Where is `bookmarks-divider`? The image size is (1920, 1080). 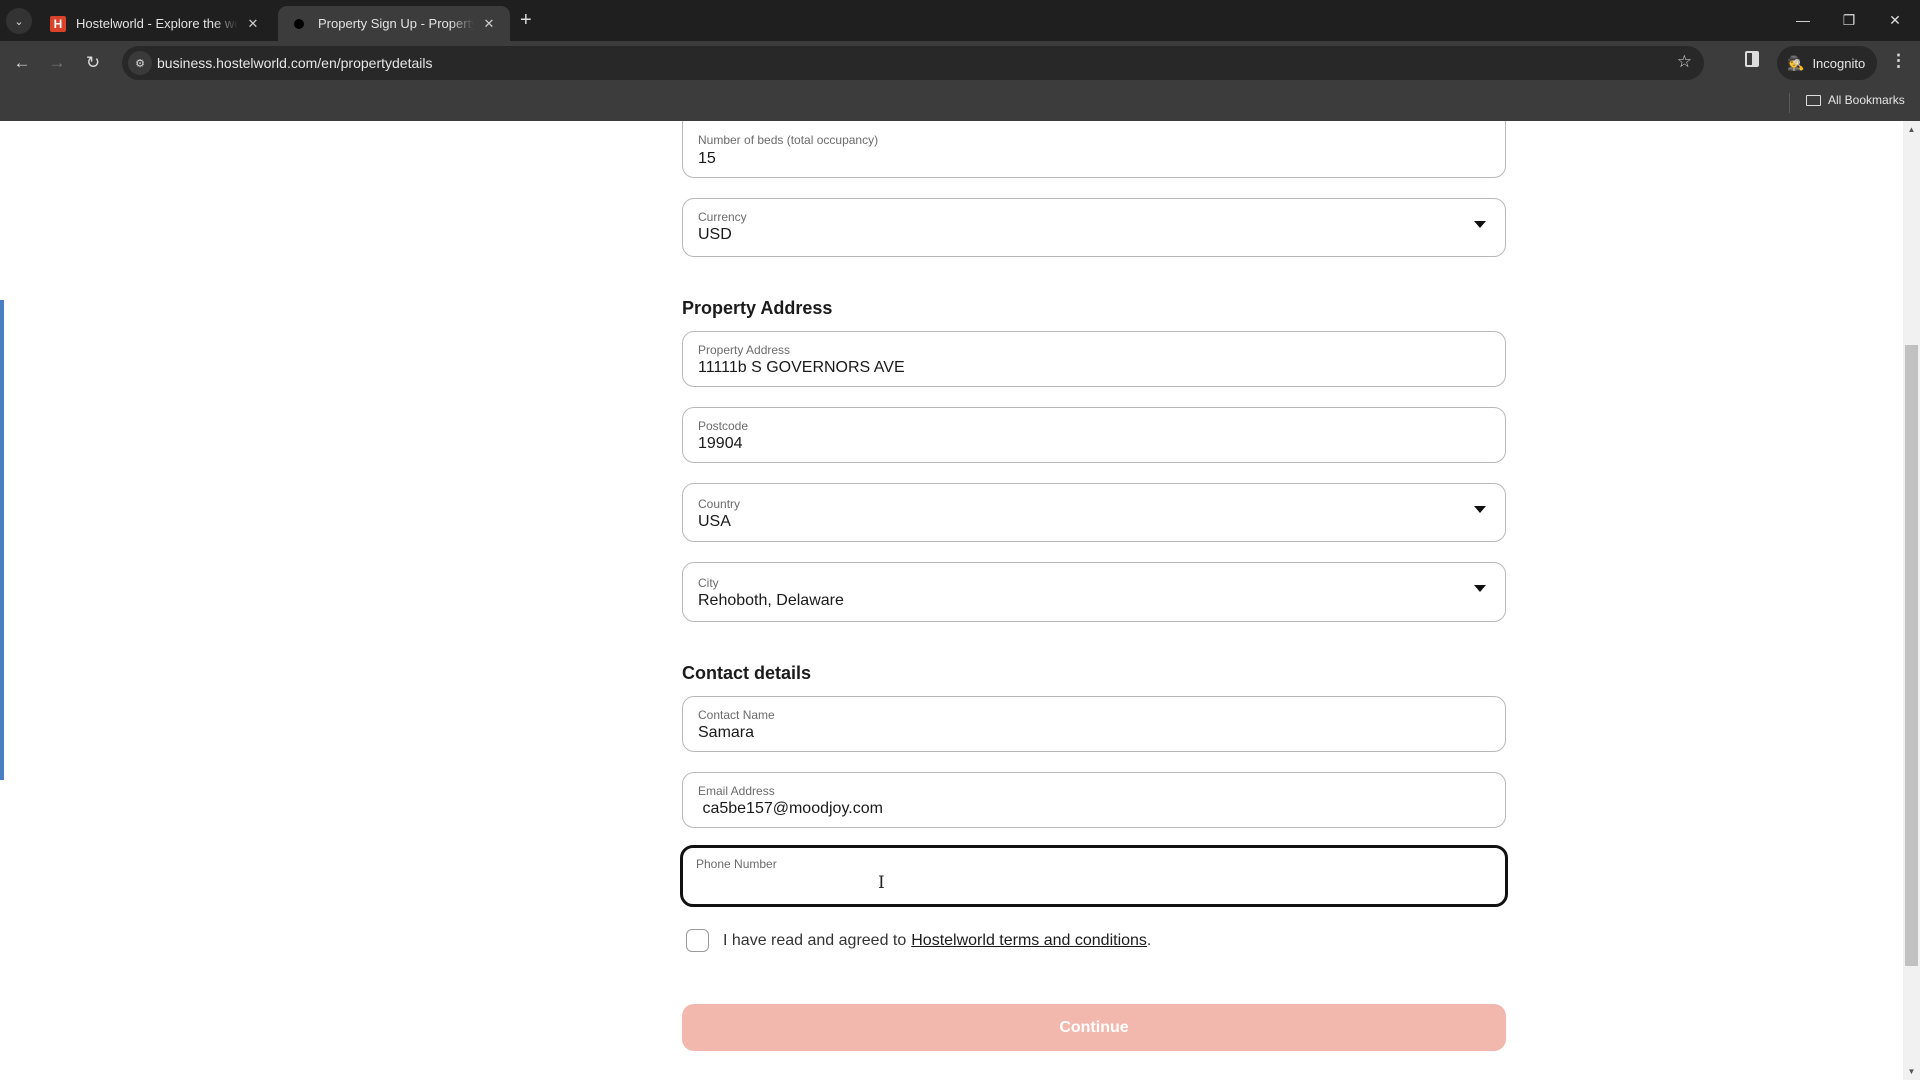 bookmarks-divider is located at coordinates (1789, 103).